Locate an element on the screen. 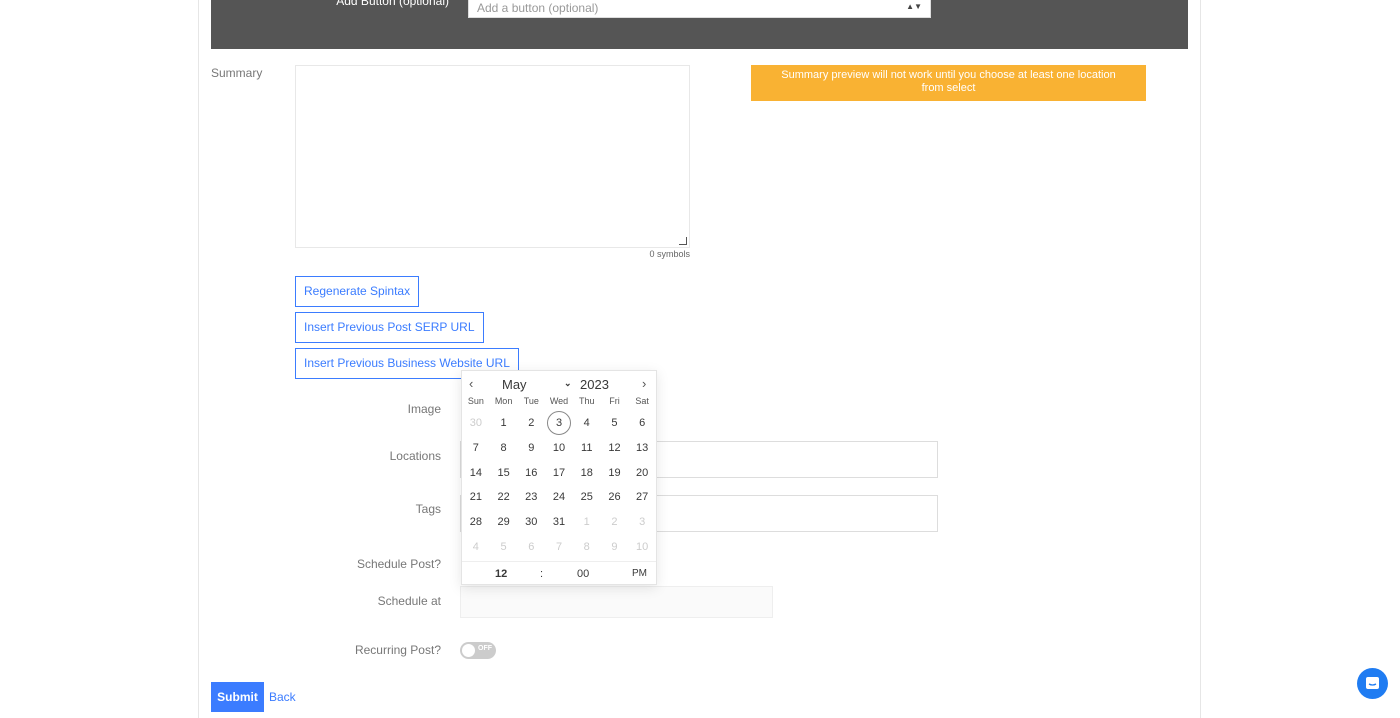 This screenshot has width=1400, height=718. calendar-week: 28 29 30 31 1 2 3 is located at coordinates (559, 522).